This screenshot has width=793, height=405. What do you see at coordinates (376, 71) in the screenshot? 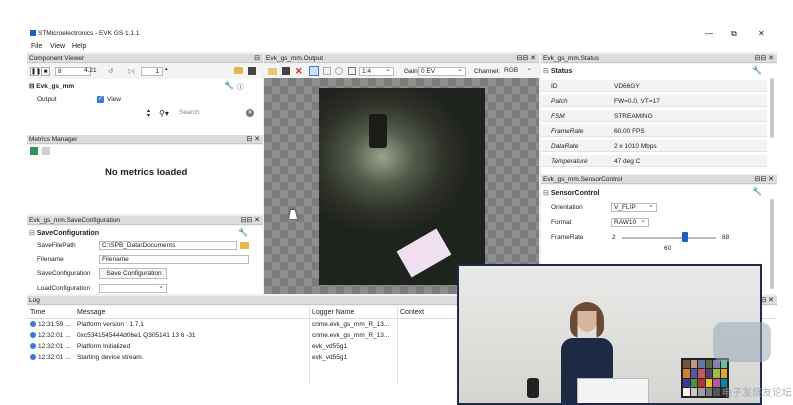
I see `zoom-select: 1:4` at bounding box center [376, 71].